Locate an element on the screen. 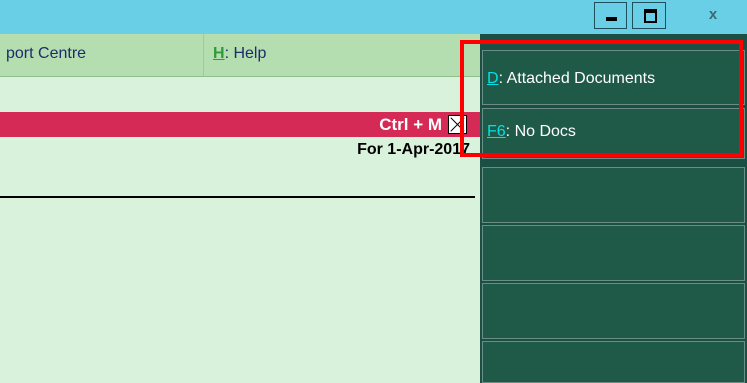 The image size is (747, 383). menu-item-help: H: Help is located at coordinates (239, 55).